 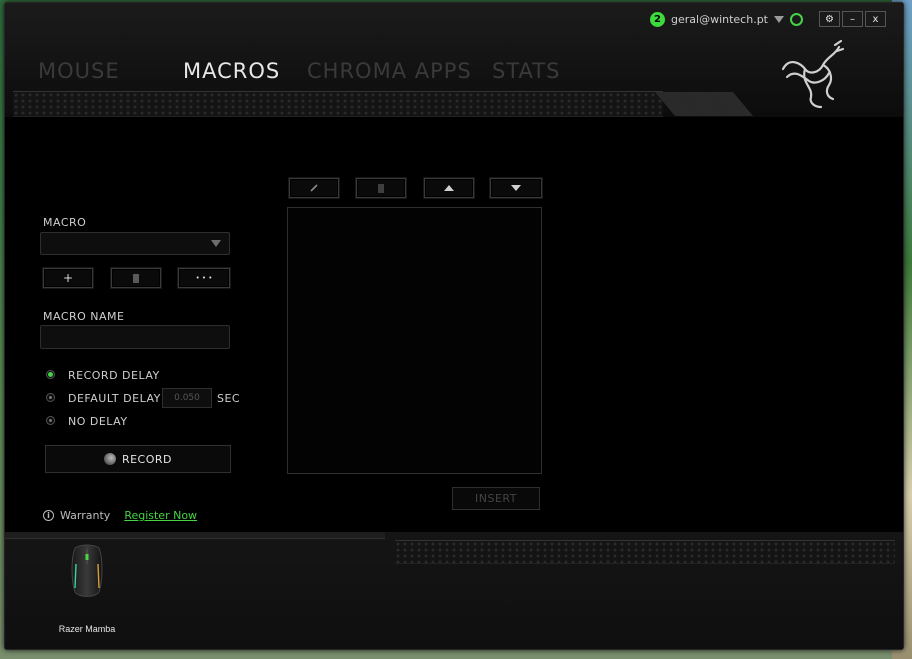 I want to click on minimize-button: –, so click(x=852, y=19).